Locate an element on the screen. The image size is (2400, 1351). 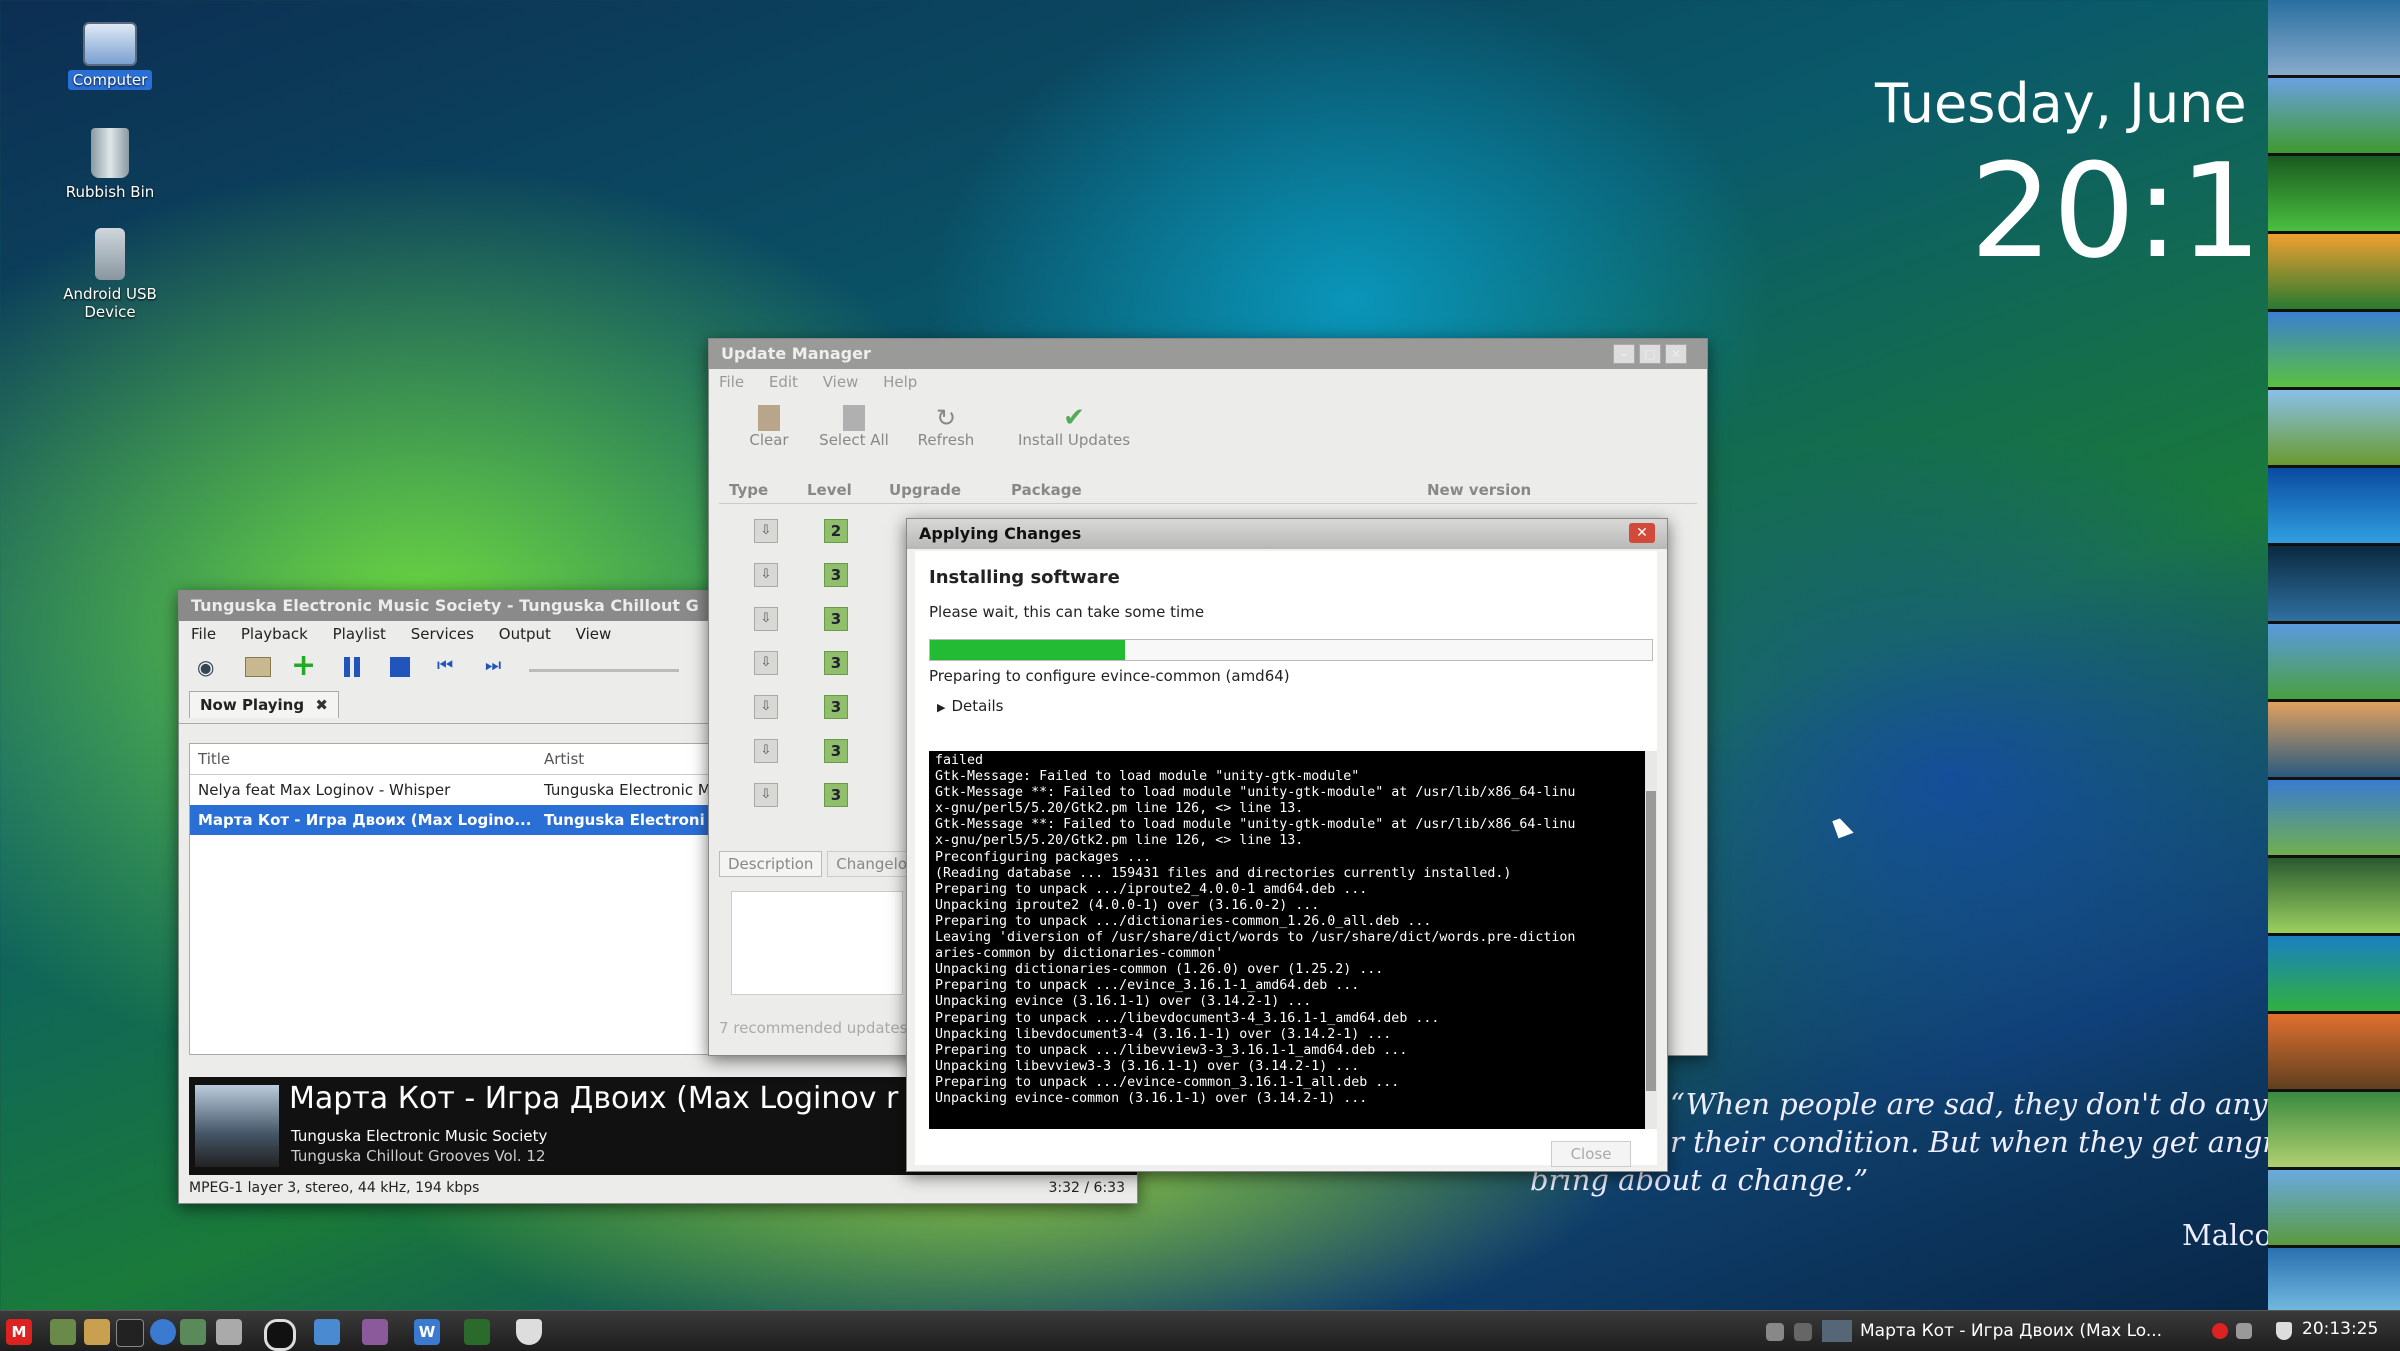
column-title: Title is located at coordinates (214, 759).